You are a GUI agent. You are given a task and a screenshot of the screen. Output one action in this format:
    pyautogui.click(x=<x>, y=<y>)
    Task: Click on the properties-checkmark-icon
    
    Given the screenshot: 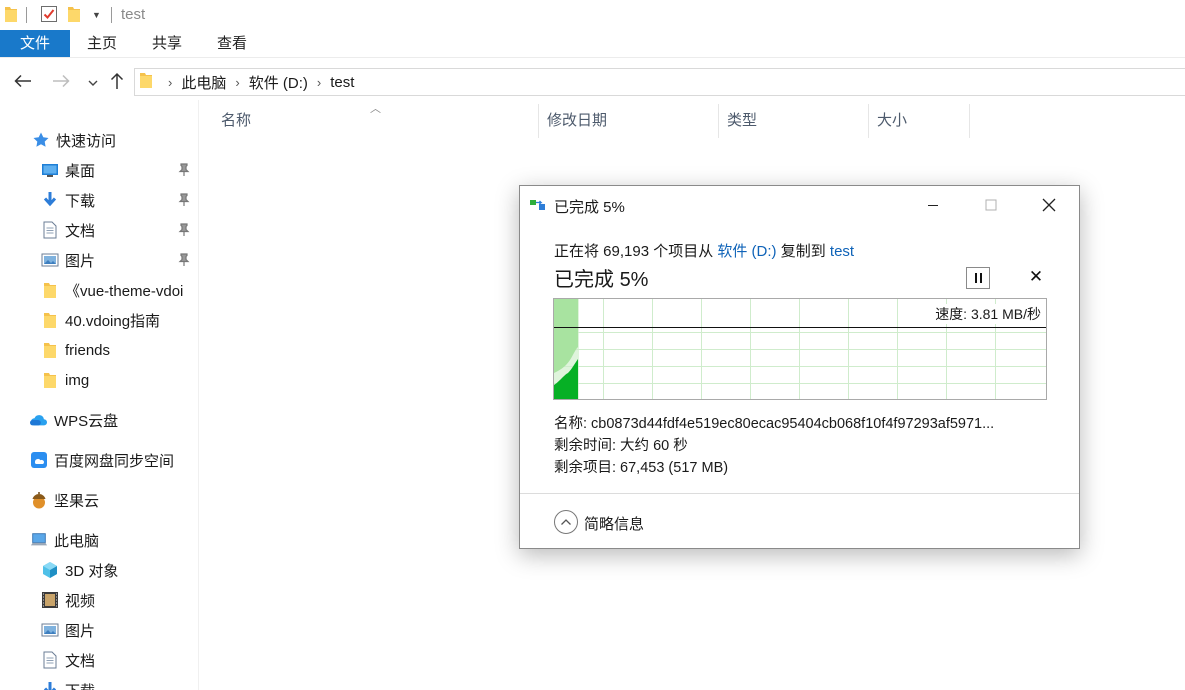 What is the action you would take?
    pyautogui.click(x=49, y=15)
    